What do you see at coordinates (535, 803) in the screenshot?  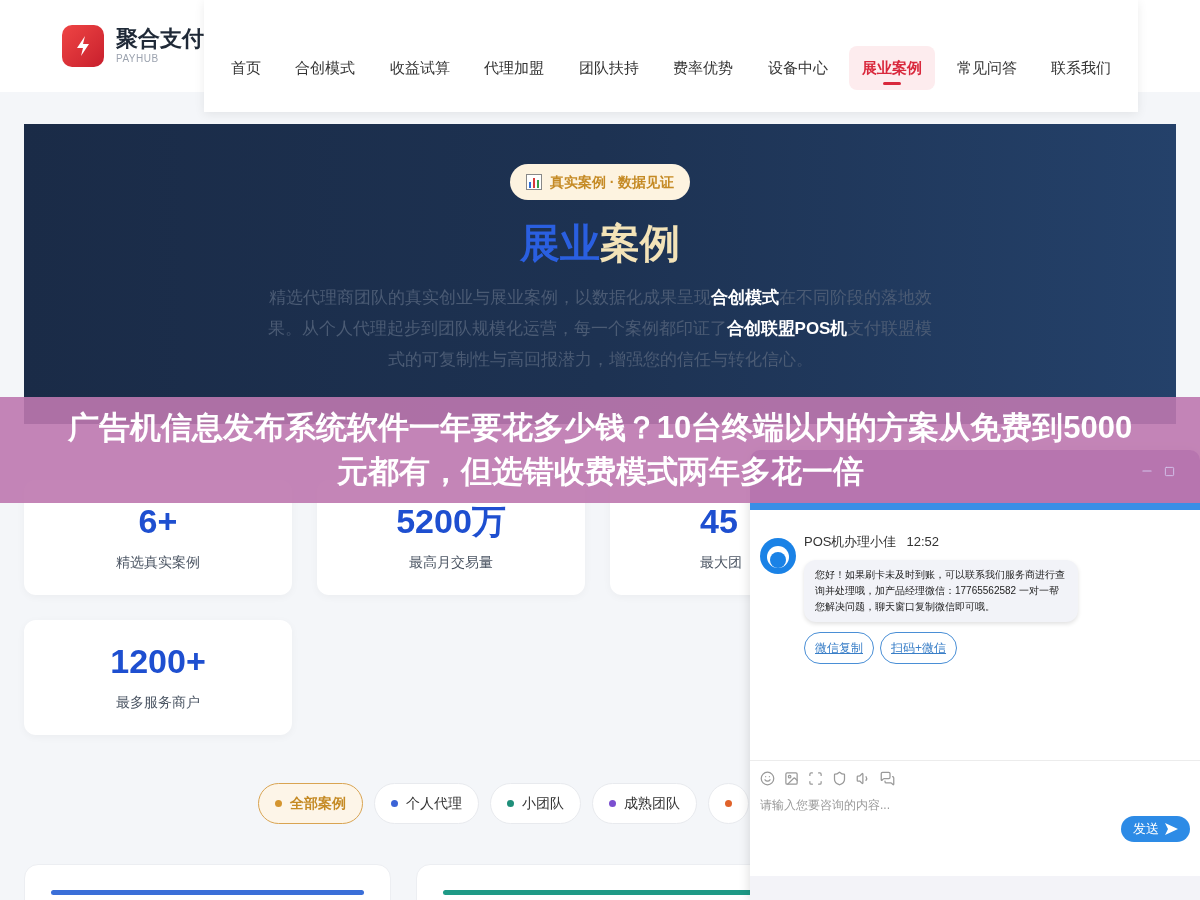 I see `filter-chip: 小团队` at bounding box center [535, 803].